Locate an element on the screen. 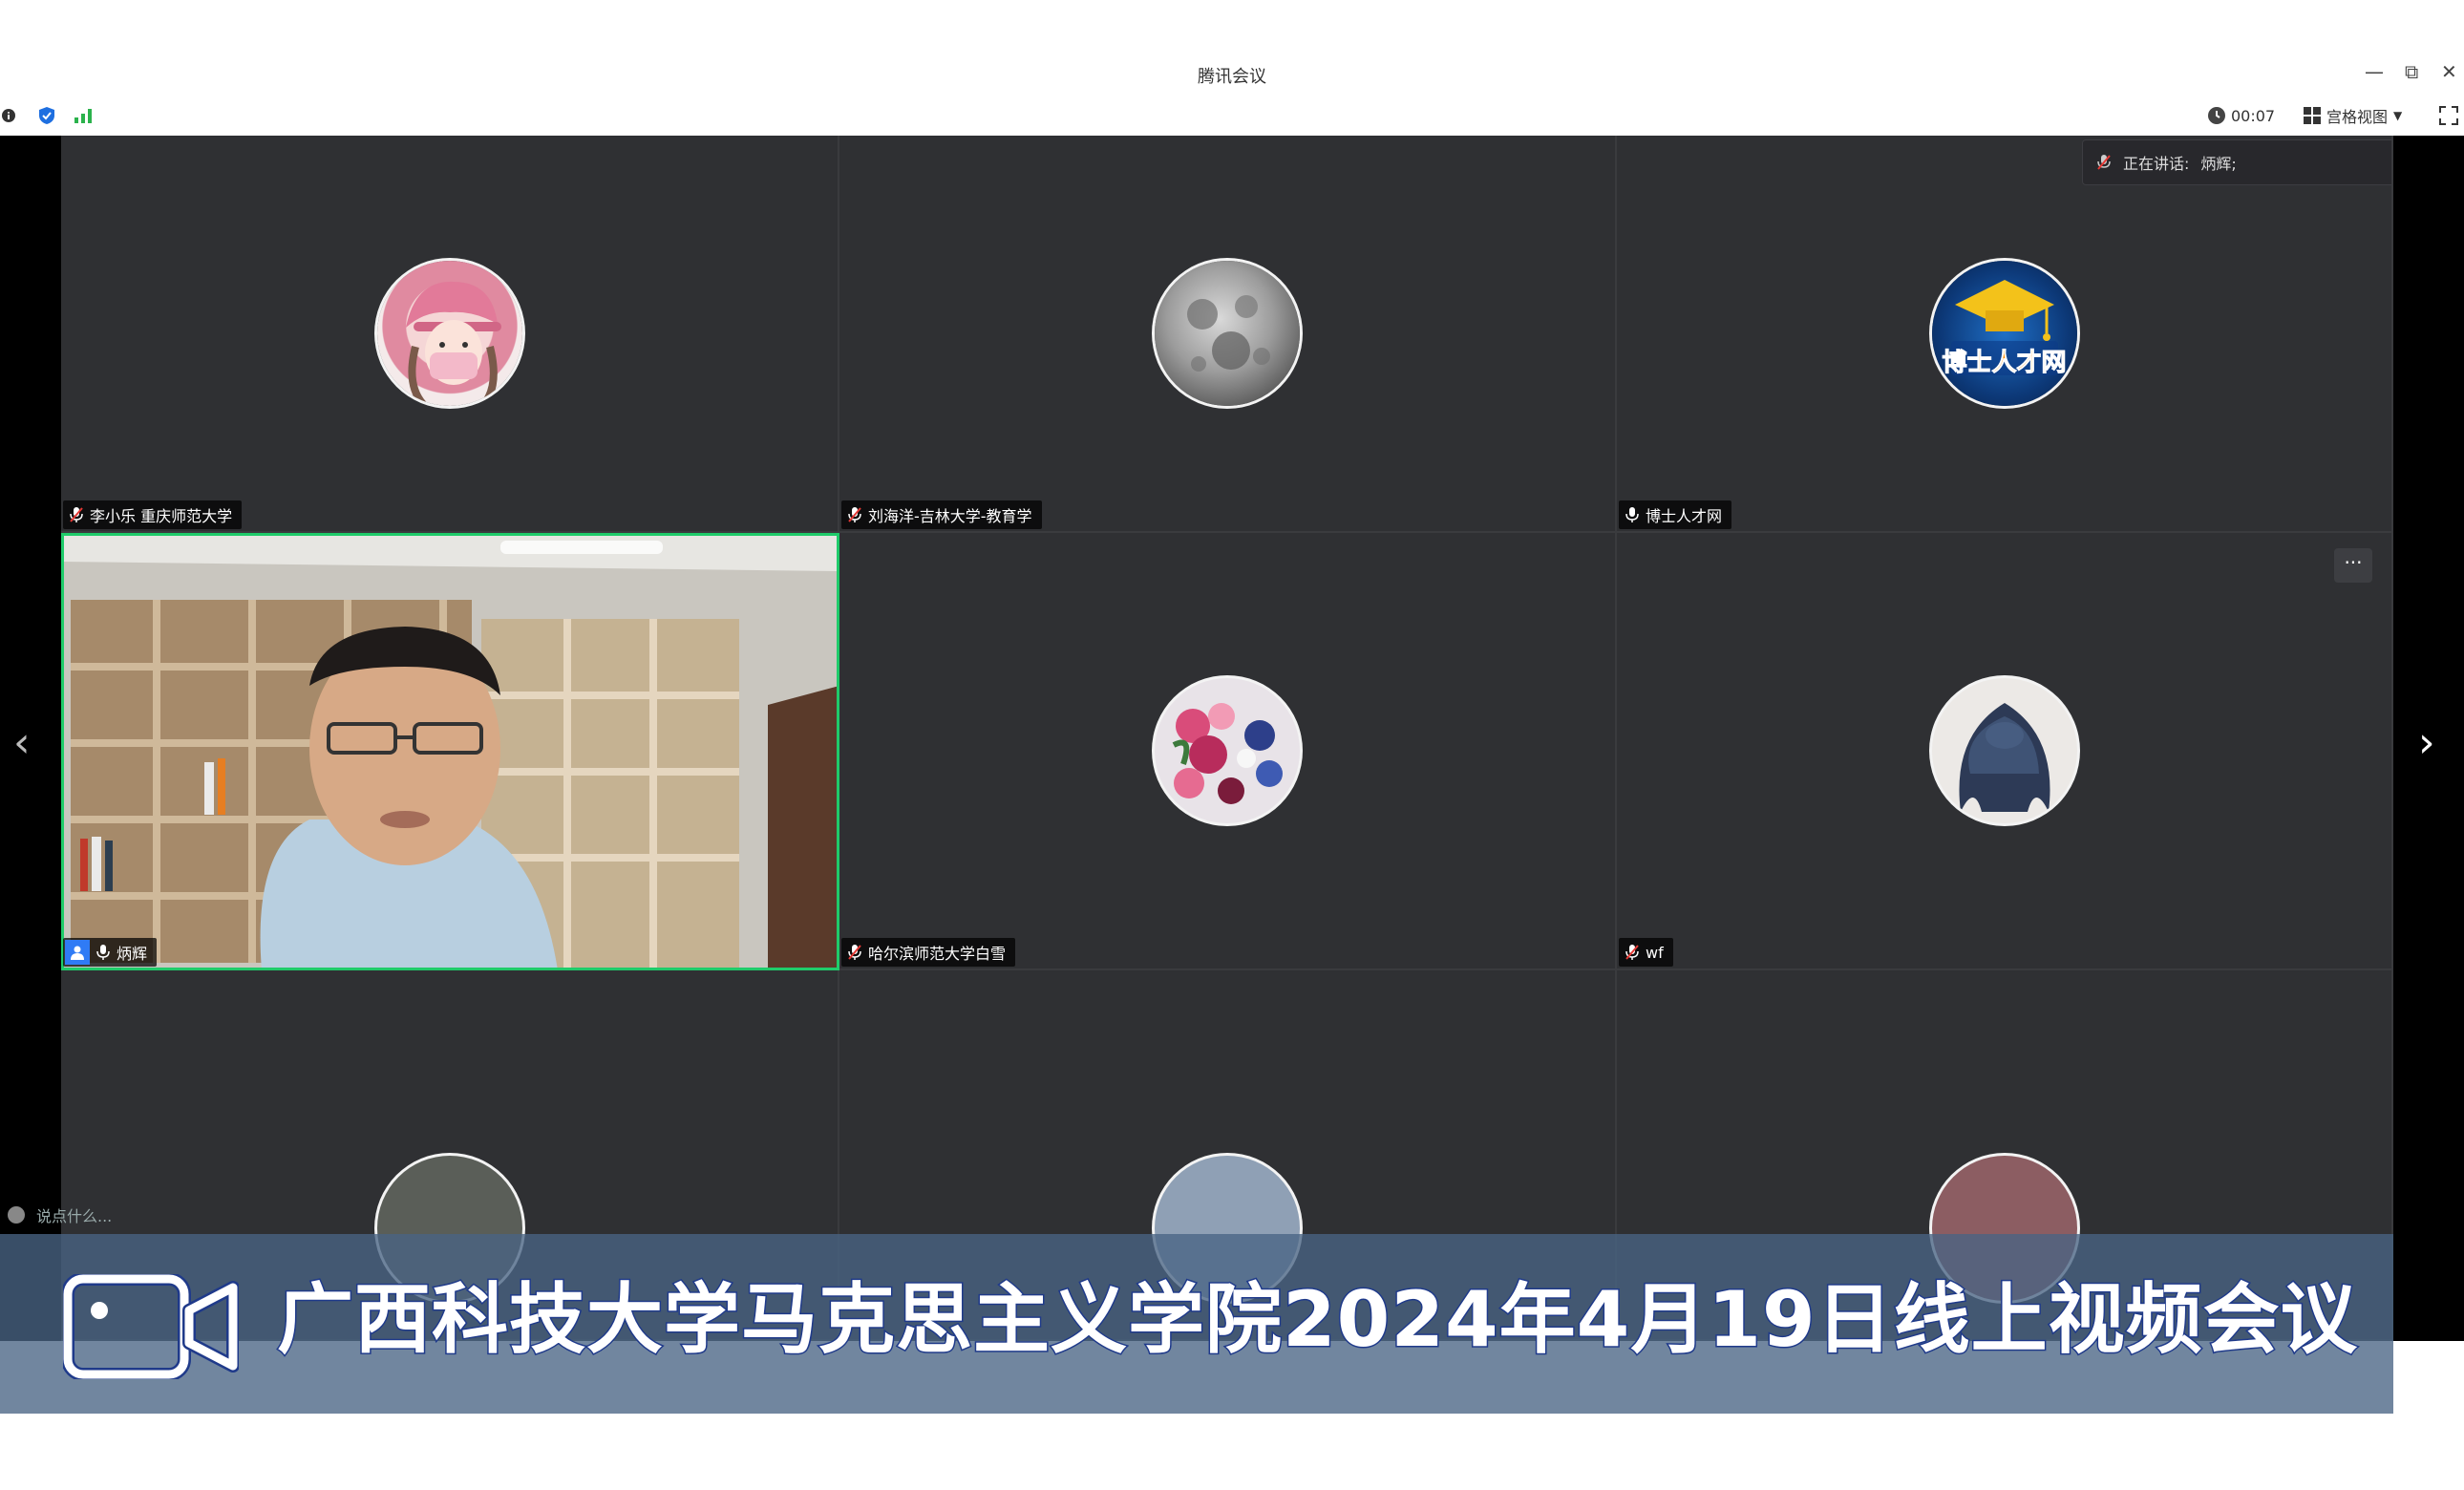 The image size is (2464, 1490). participant-name: 刘海洋-吉林大学-教育学 is located at coordinates (950, 516).